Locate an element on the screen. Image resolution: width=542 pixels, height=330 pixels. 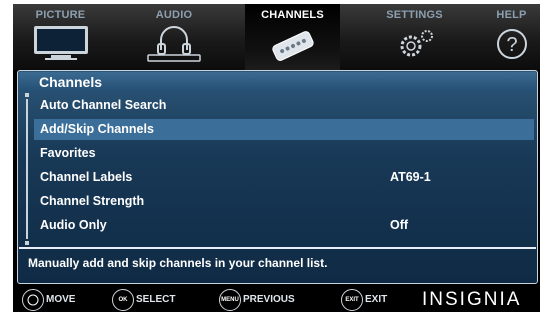
menu-item-favorites: Favorites is located at coordinates (284, 153).